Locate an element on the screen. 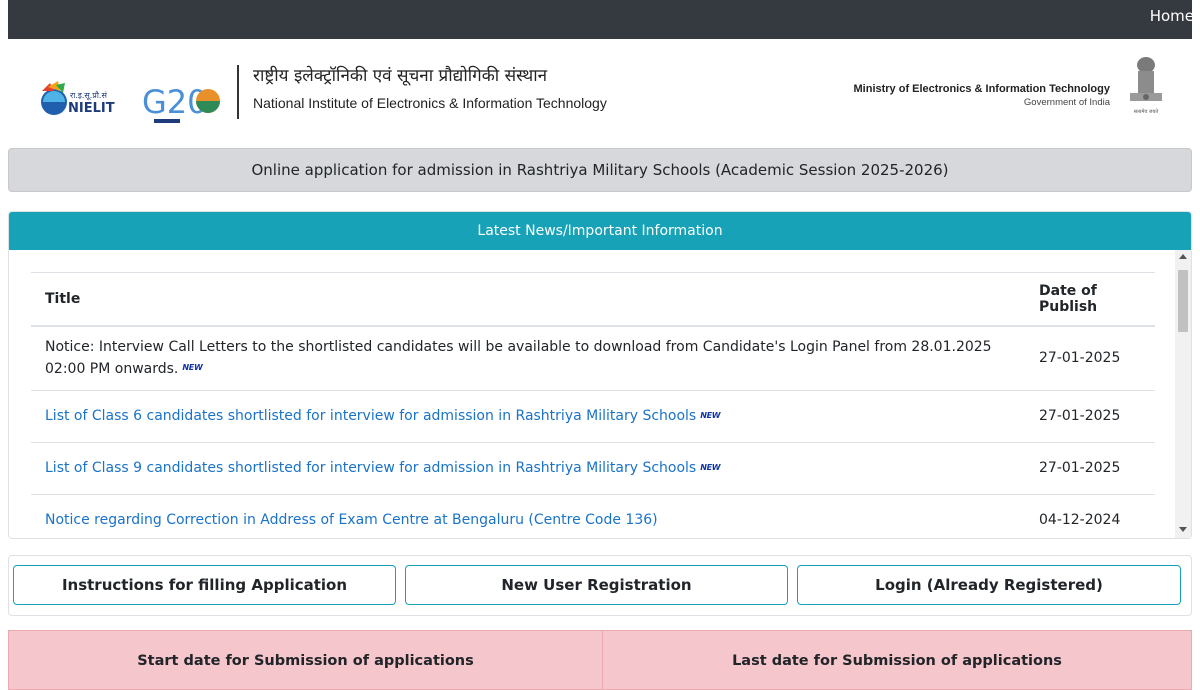 The height and width of the screenshot is (690, 1200). nielit-text: NIELIT is located at coordinates (91, 108).